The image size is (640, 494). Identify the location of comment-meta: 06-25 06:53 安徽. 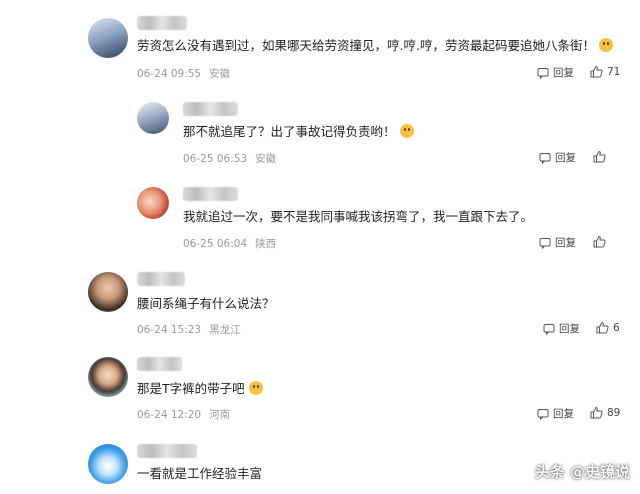
(229, 158).